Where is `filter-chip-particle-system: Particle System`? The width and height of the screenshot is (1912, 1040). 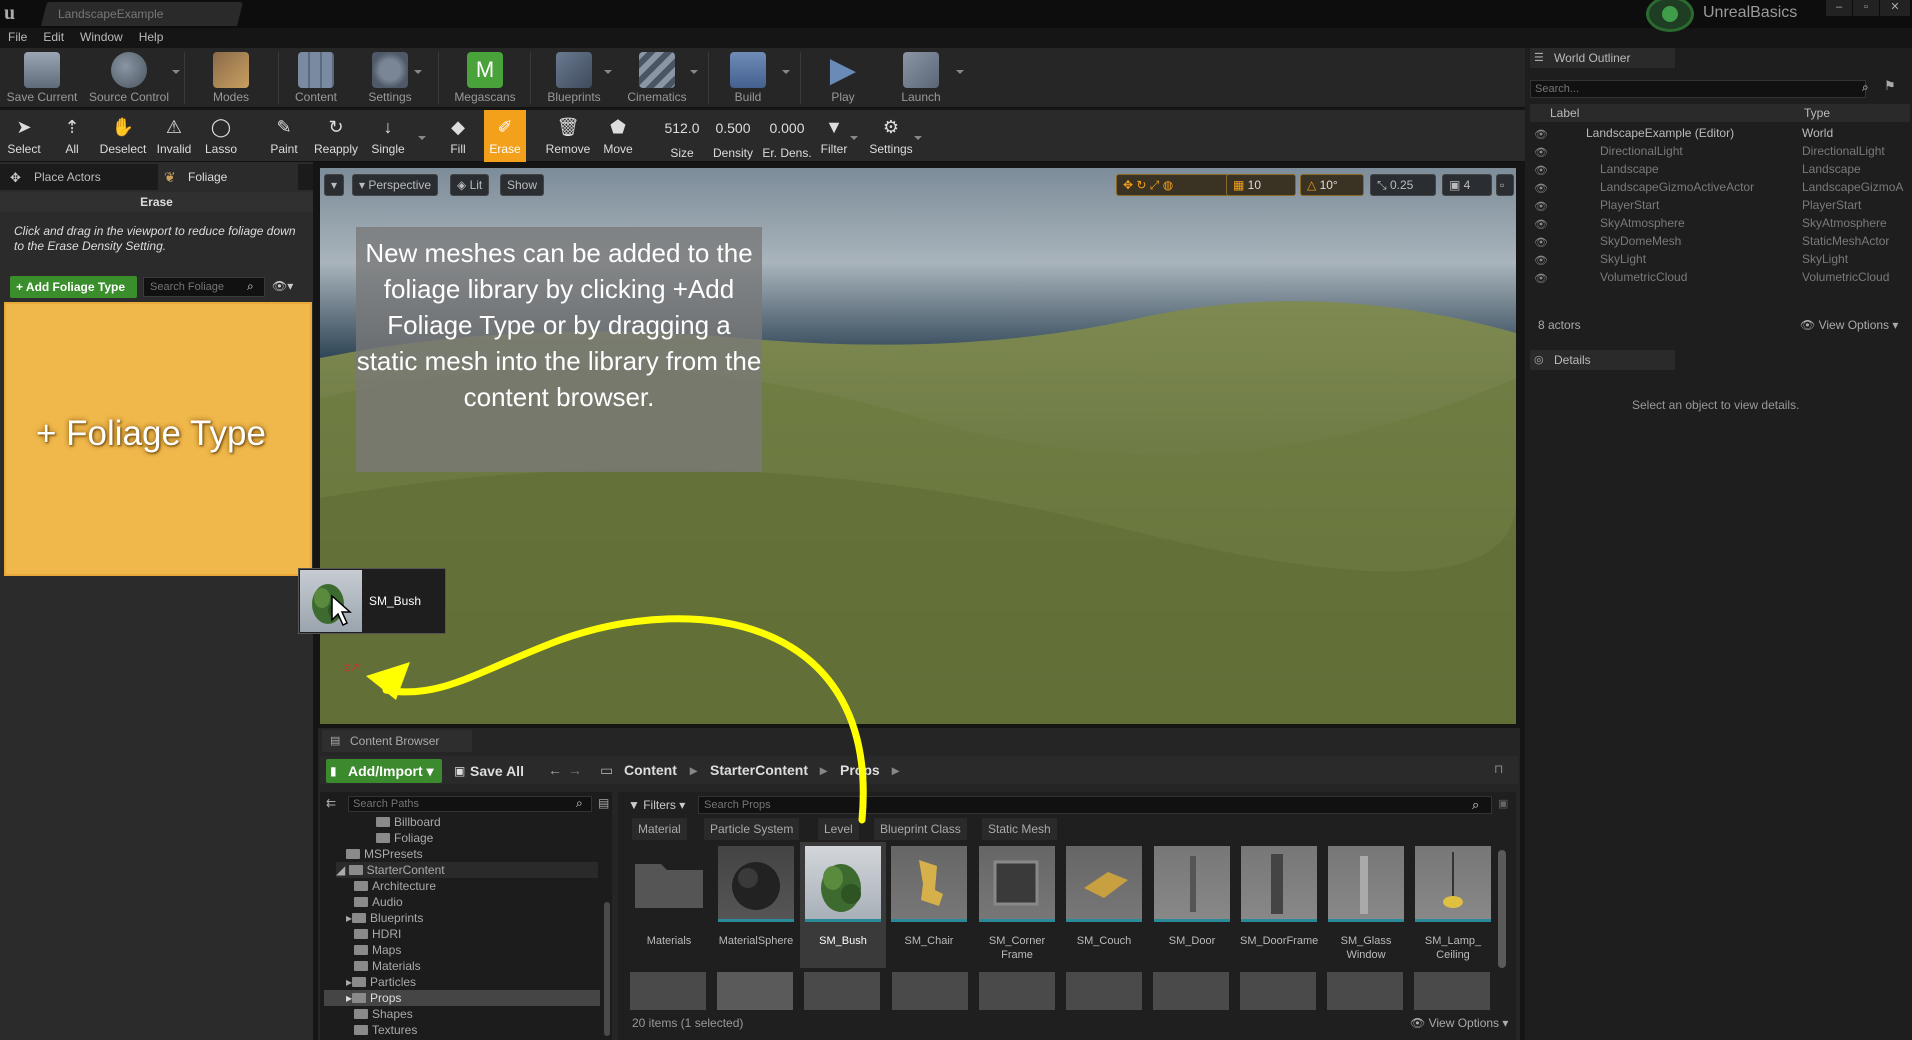 filter-chip-particle-system: Particle System is located at coordinates (752, 829).